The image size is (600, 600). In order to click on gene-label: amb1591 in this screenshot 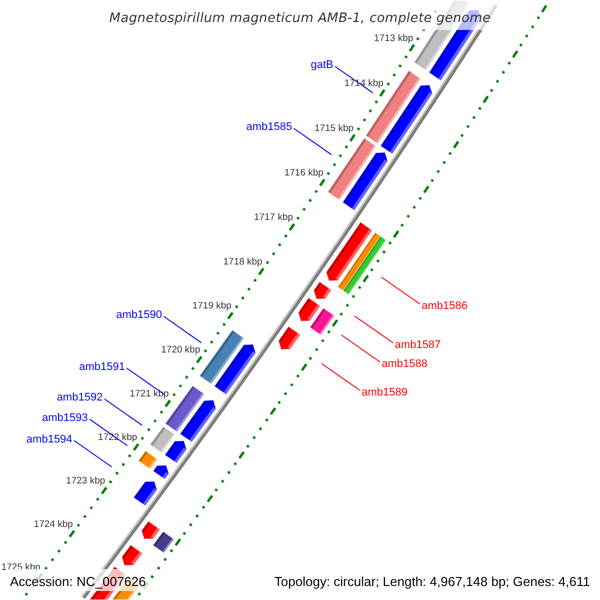, I will do `click(102, 366)`.